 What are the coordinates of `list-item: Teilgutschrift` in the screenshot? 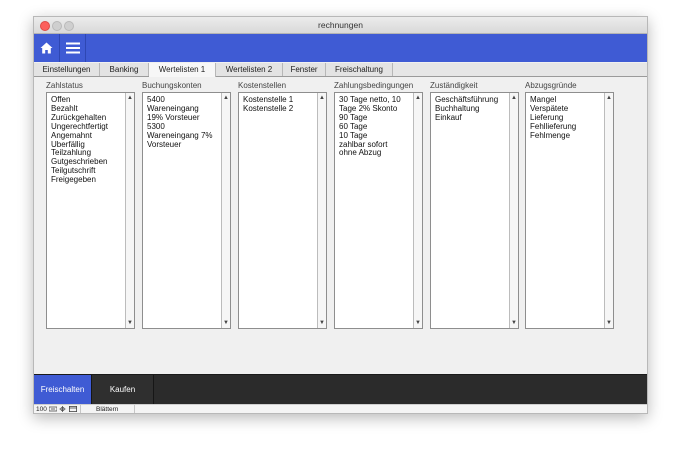 It's located at (86, 171).